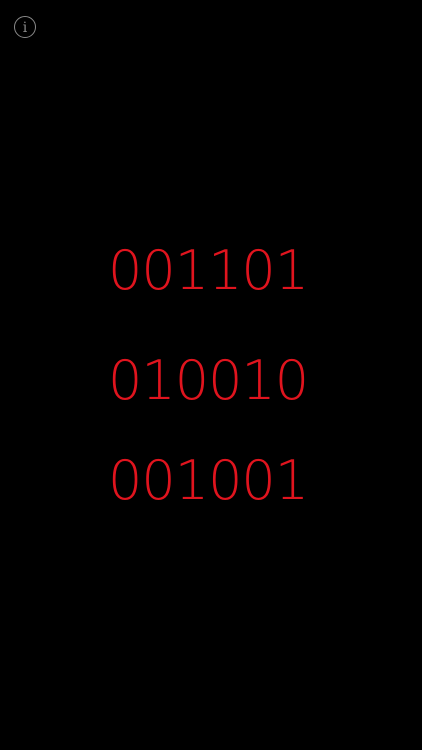 The height and width of the screenshot is (750, 422). I want to click on minutes-binary-readout: 010010, so click(208, 380).